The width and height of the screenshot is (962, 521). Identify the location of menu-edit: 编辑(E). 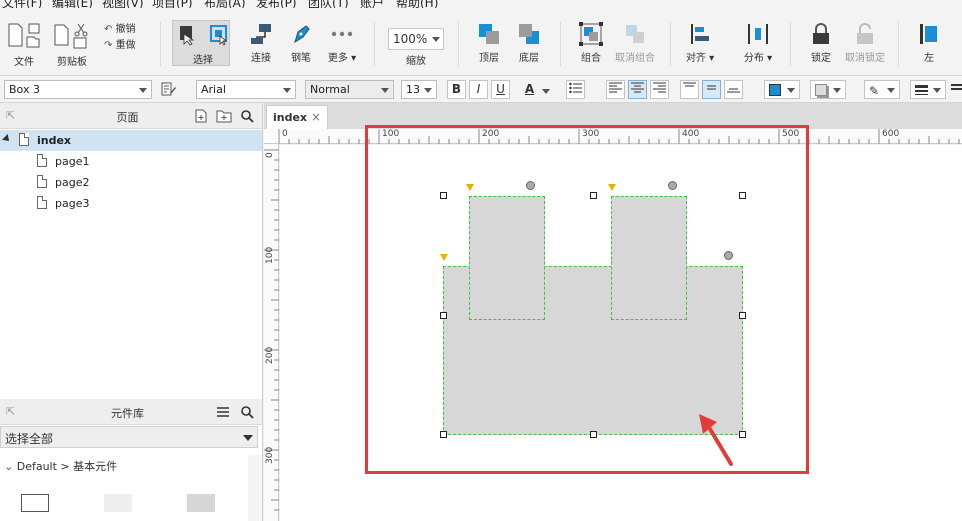
(72, 4).